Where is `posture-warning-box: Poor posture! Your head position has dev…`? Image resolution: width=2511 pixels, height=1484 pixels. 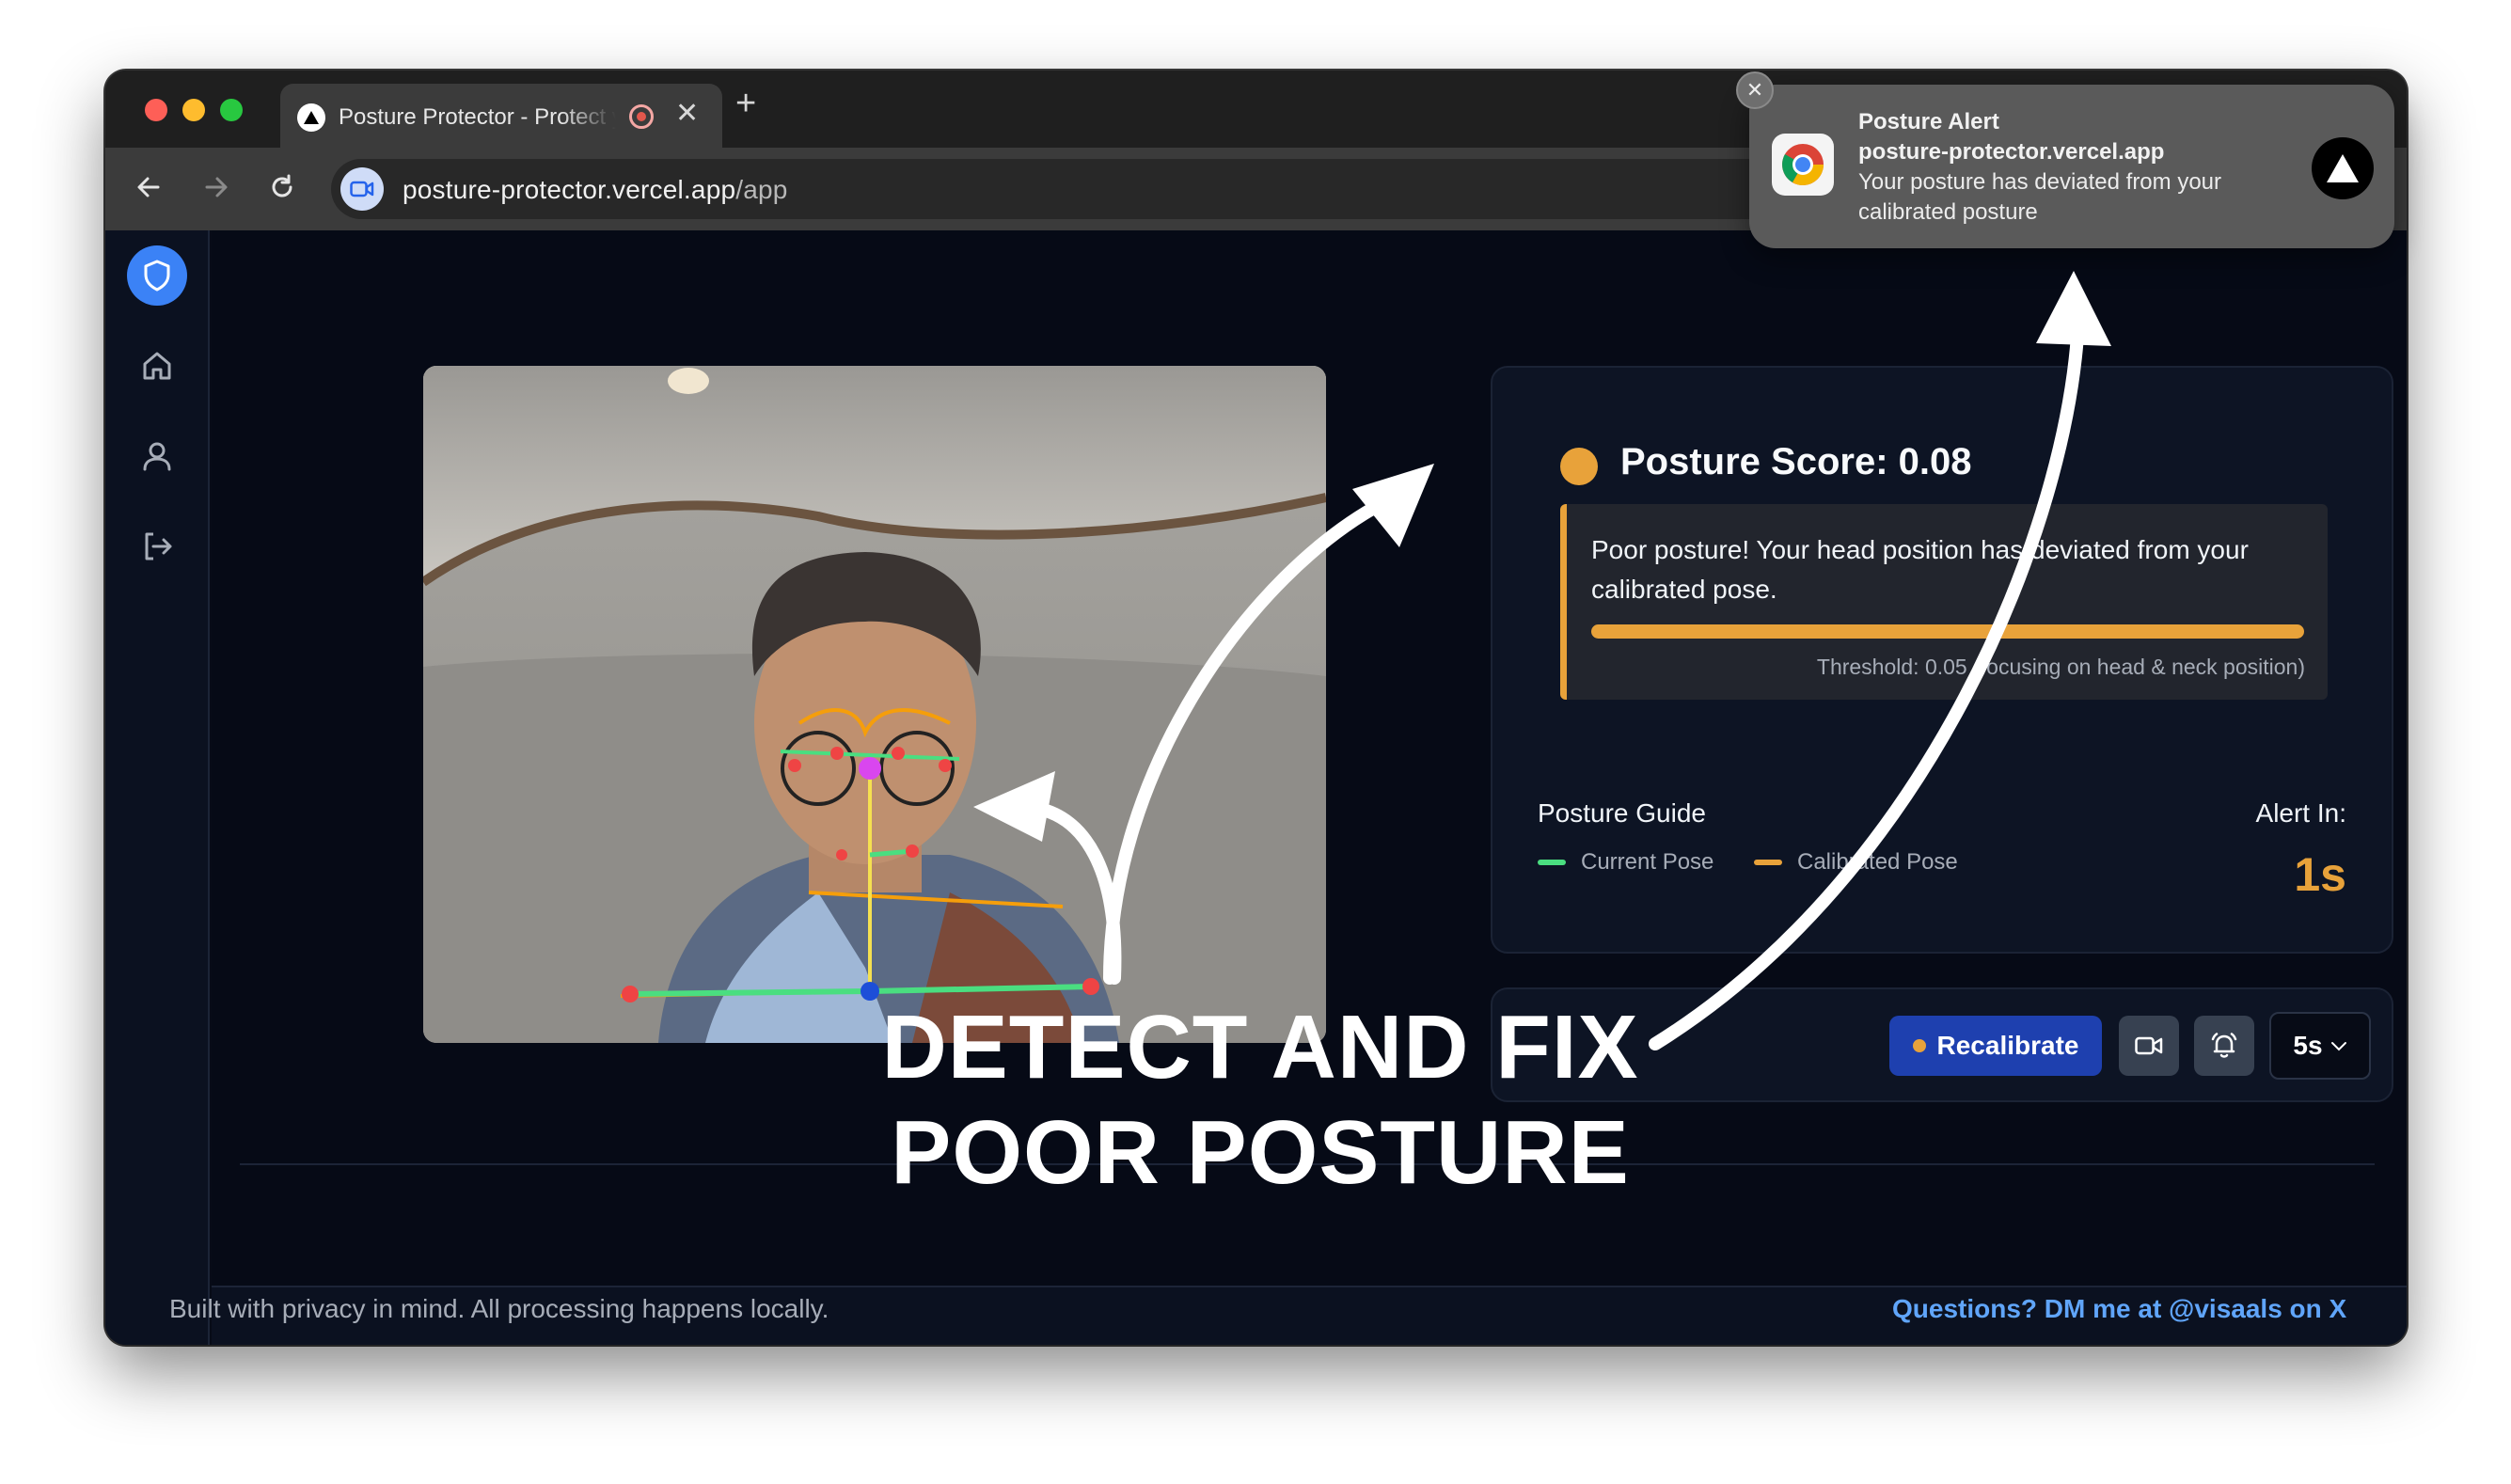
posture-warning-box: Poor posture! Your head position has dev… is located at coordinates (1944, 602).